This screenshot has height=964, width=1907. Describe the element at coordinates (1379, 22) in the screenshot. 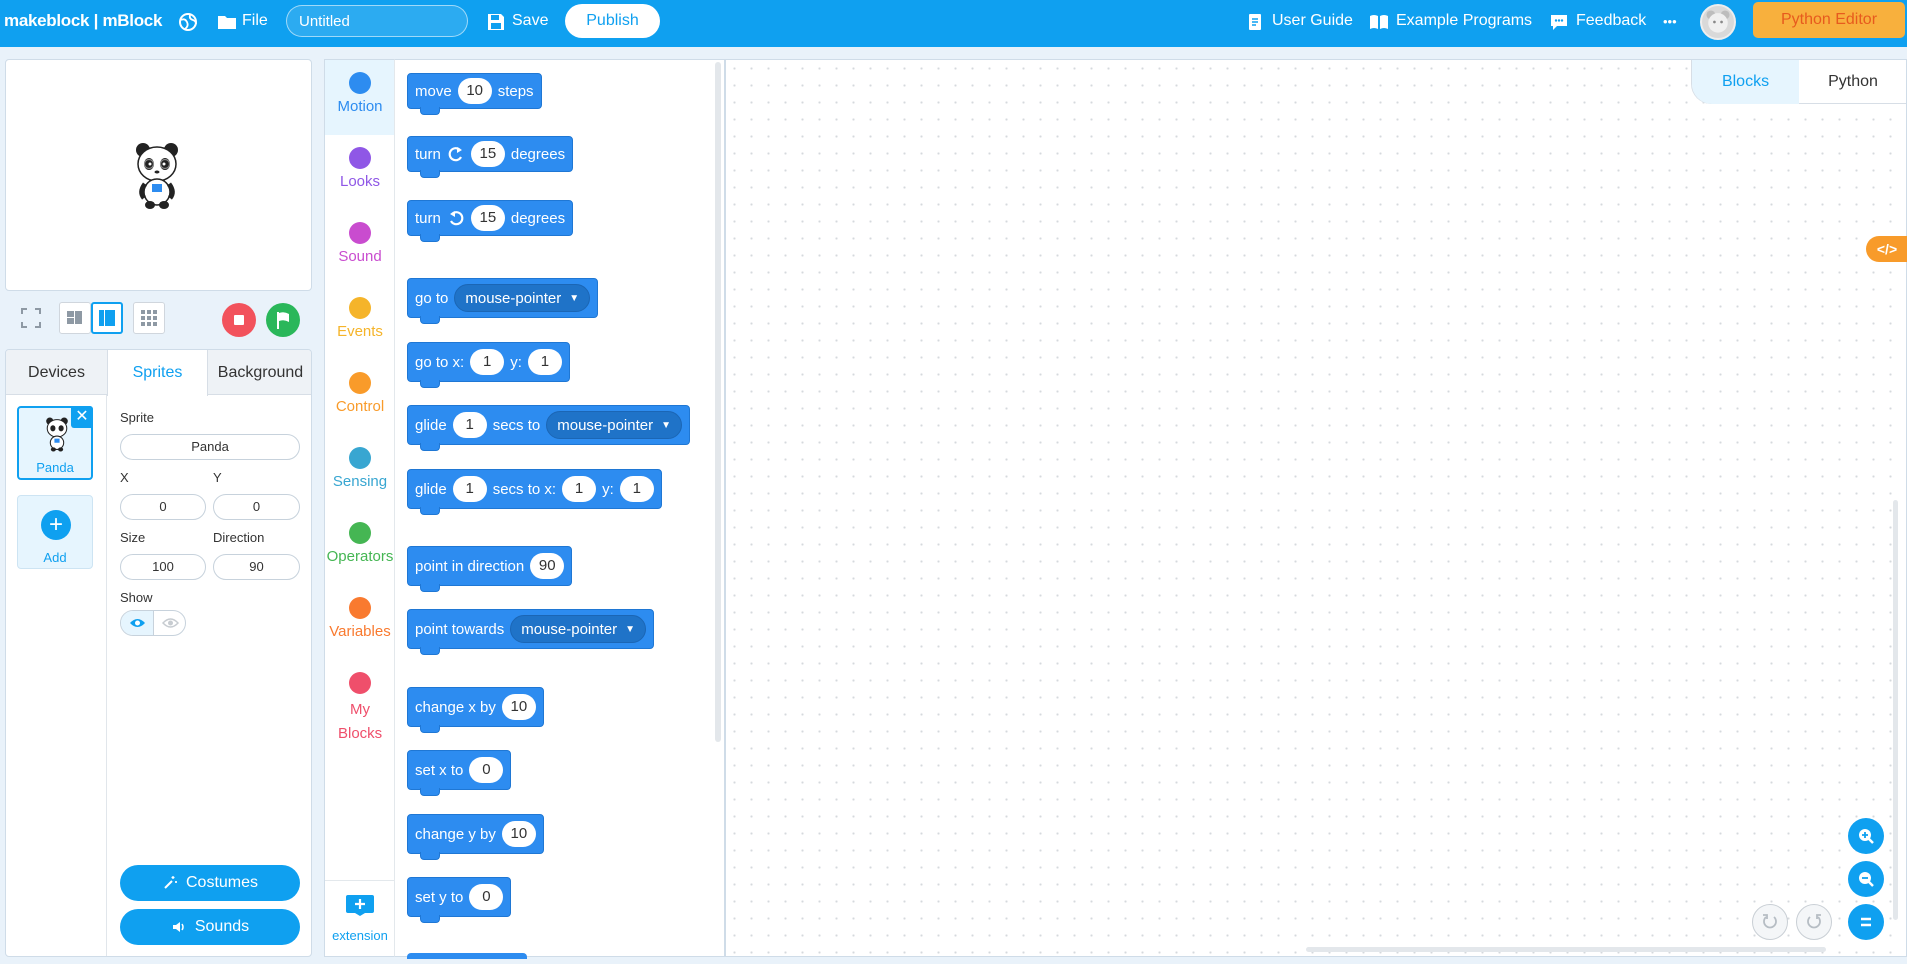

I see `book-icon` at that location.